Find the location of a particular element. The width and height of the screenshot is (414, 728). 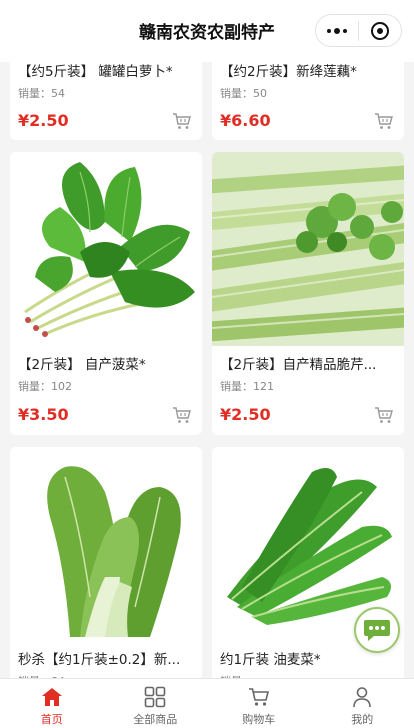

product-image-bok-choy is located at coordinates (106, 544).